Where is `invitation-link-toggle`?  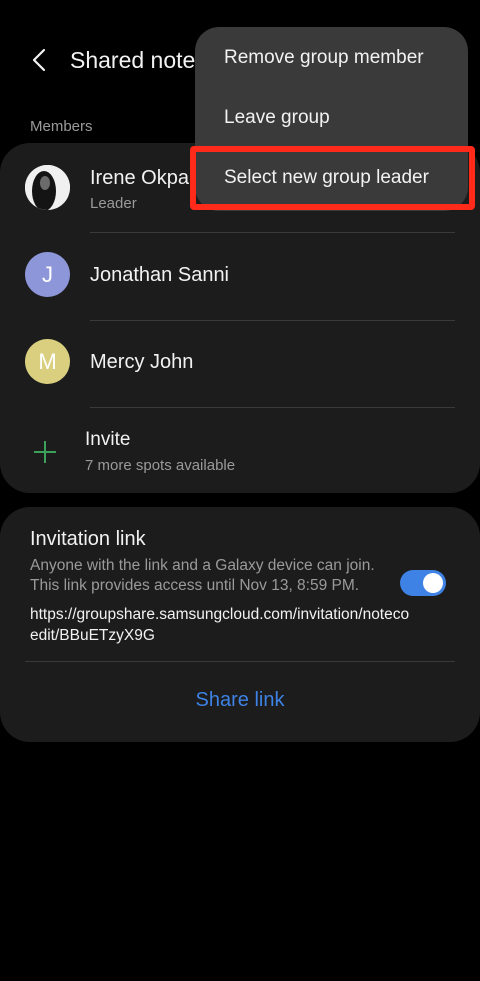
invitation-link-toggle is located at coordinates (423, 583).